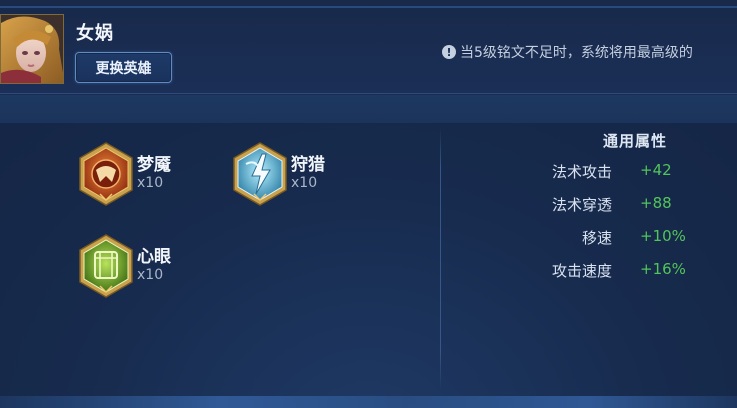 Image resolution: width=737 pixels, height=408 pixels. Describe the element at coordinates (576, 53) in the screenshot. I see `notice-text: 当5级铭文不足时，系统将用最高级的` at that location.